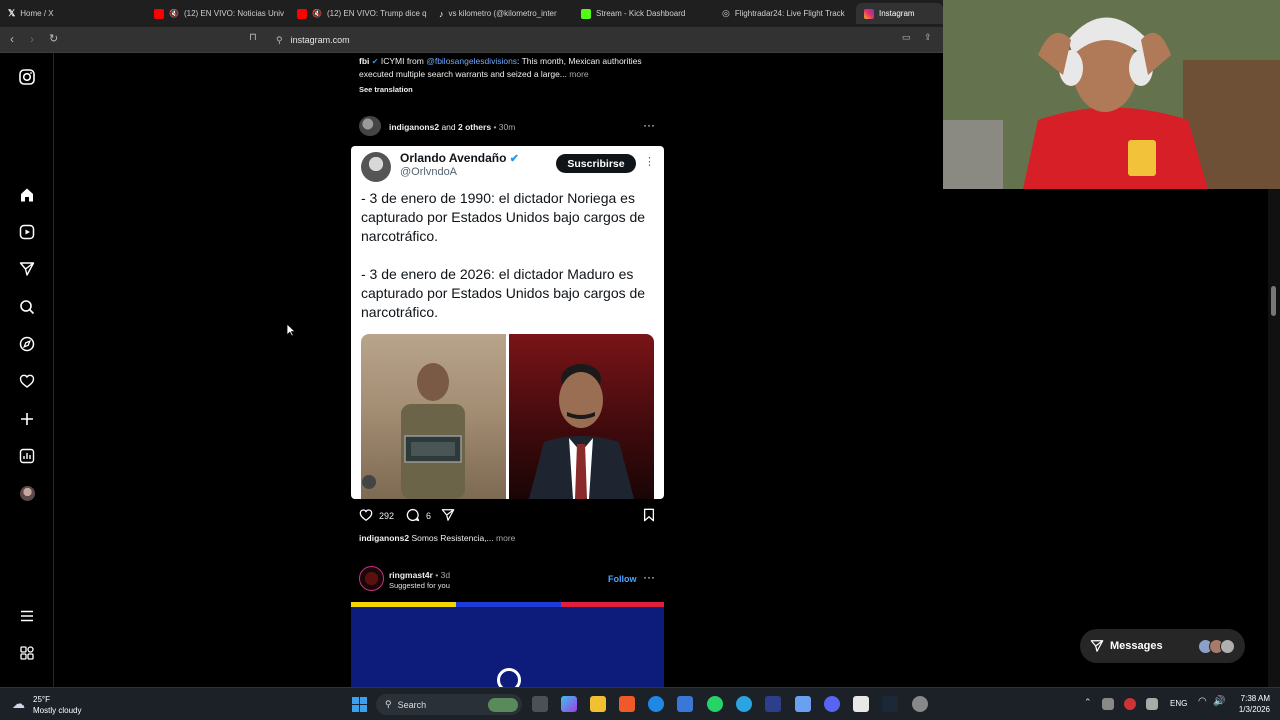  I want to click on noriega-photo, so click(433, 416).